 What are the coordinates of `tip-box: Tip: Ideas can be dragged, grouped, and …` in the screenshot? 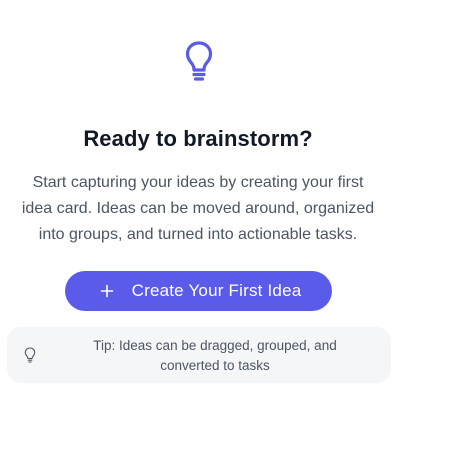 It's located at (199, 355).